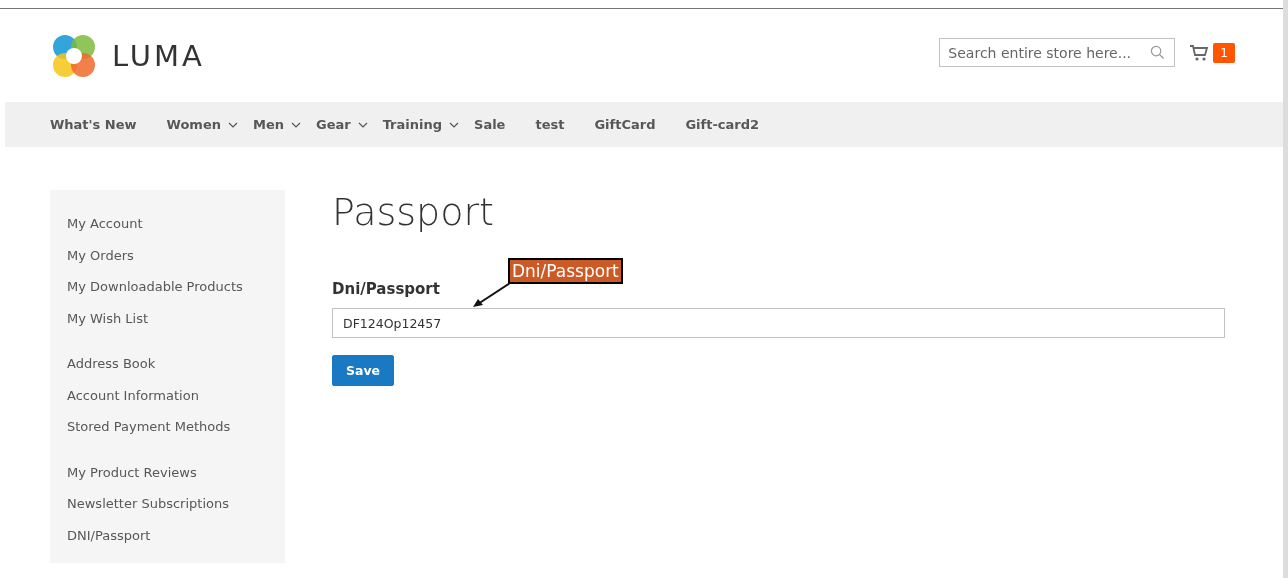 The width and height of the screenshot is (1288, 578). What do you see at coordinates (386, 289) in the screenshot?
I see `field-label: Dni/Passport` at bounding box center [386, 289].